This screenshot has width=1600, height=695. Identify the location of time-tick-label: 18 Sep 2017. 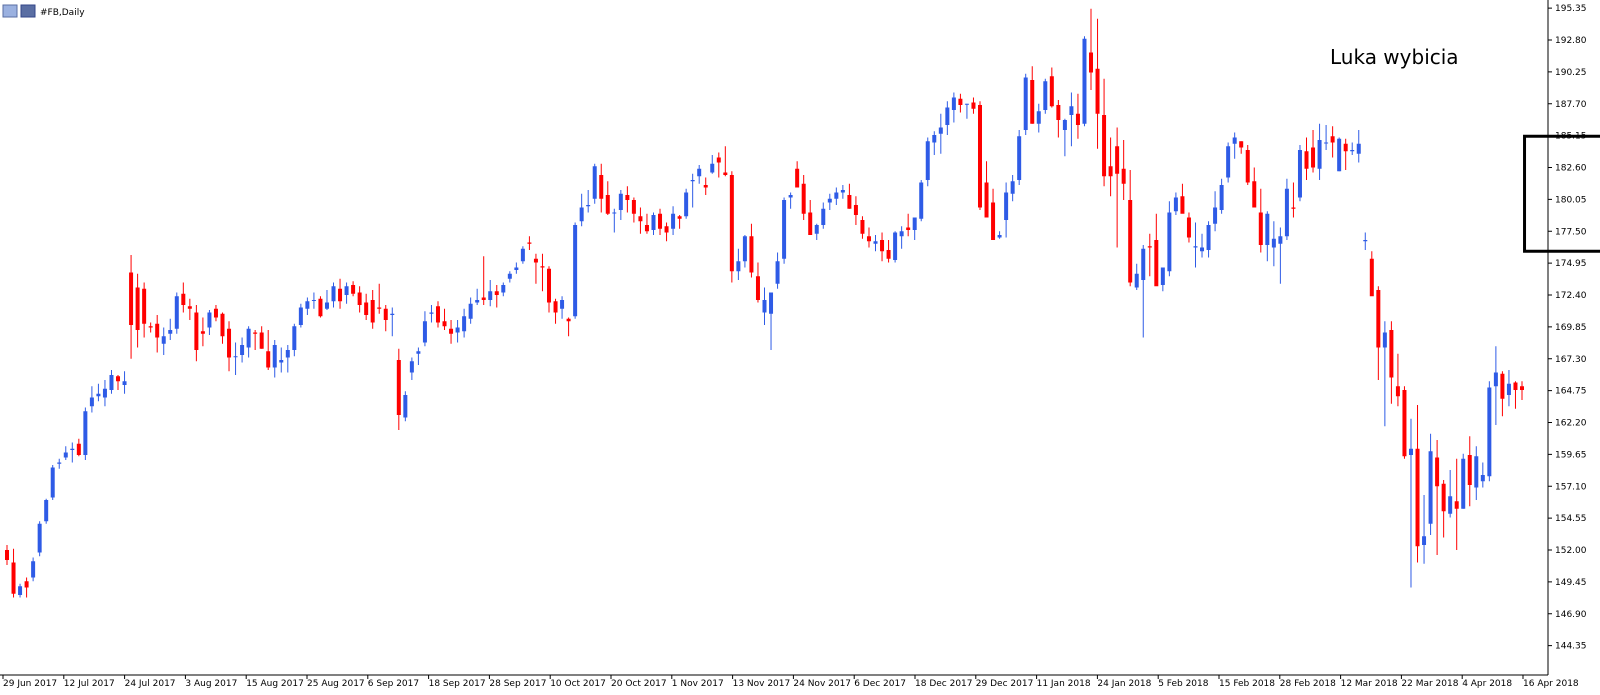
(457, 684).